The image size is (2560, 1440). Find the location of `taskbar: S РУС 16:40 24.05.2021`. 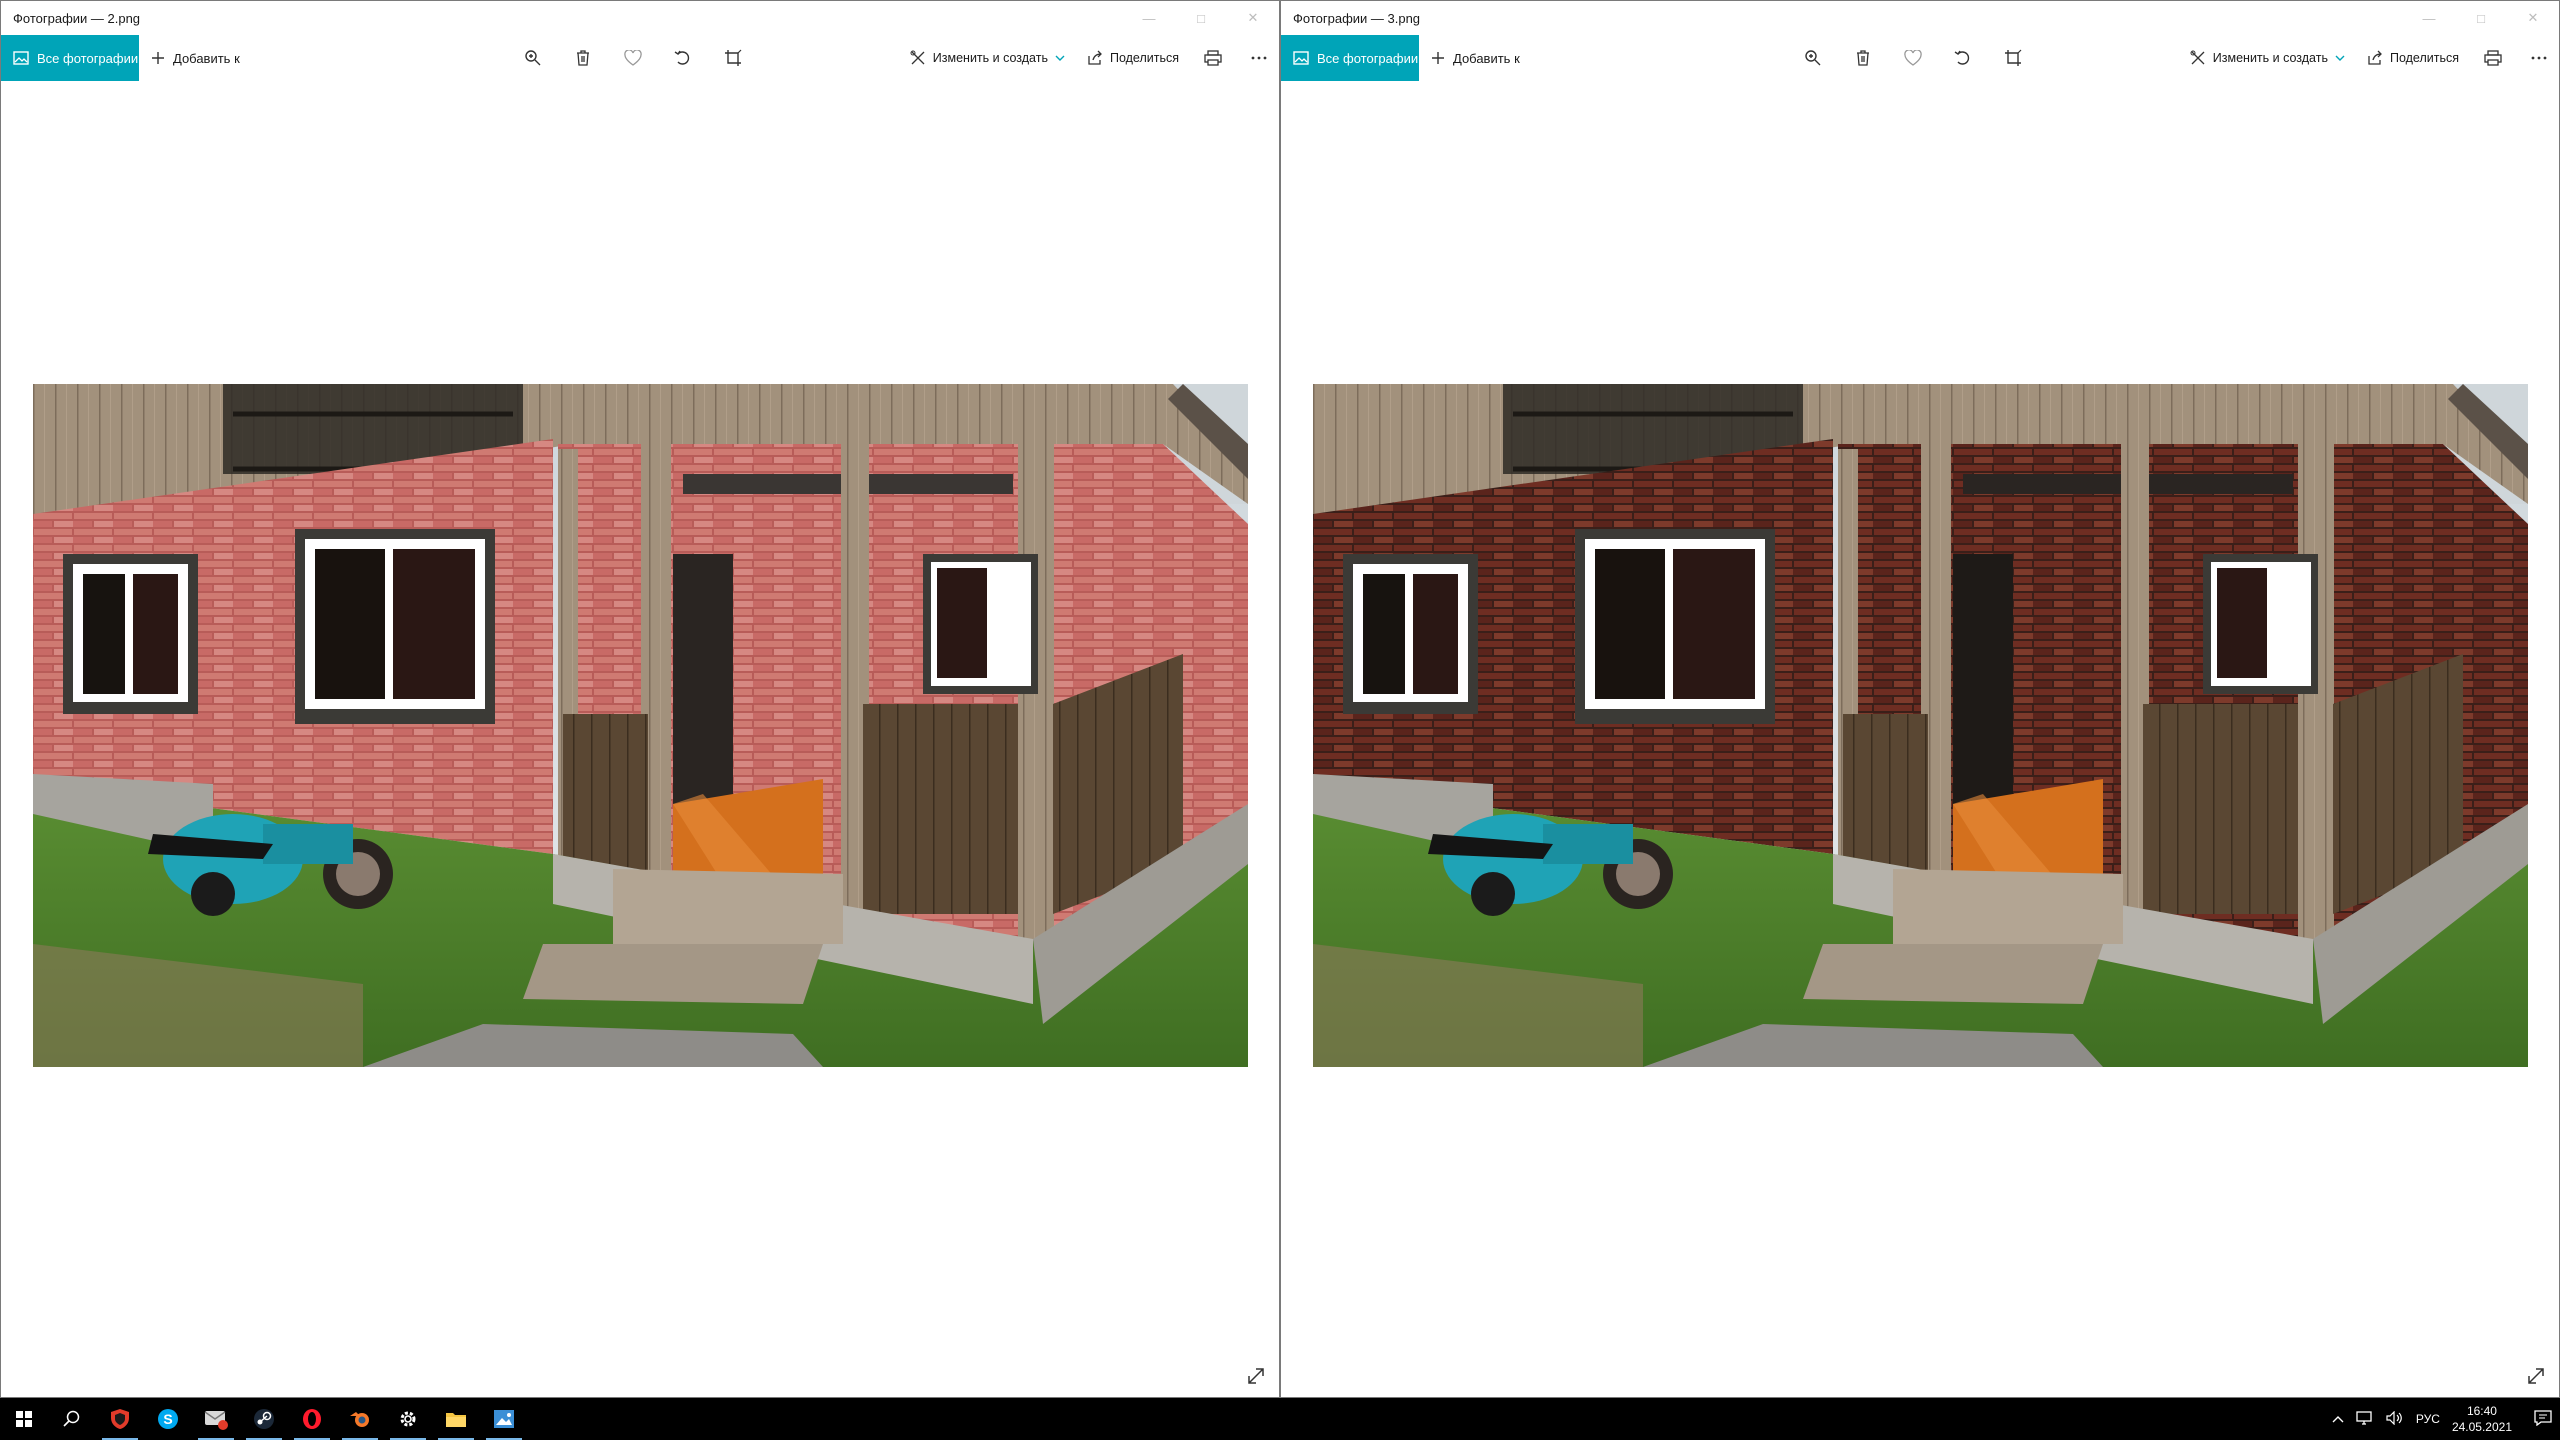

taskbar: S РУС 16:40 24.05.2021 is located at coordinates (1280, 1419).